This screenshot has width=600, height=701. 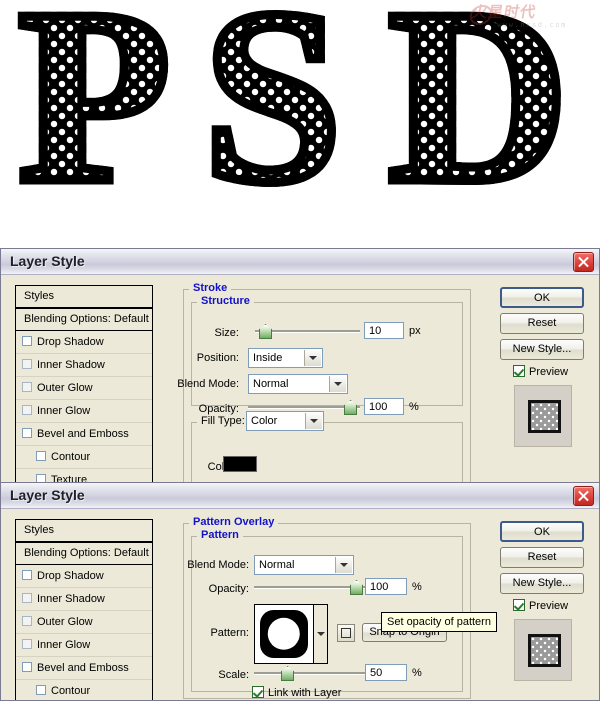 I want to click on opacity-unit: %, so click(x=414, y=407).